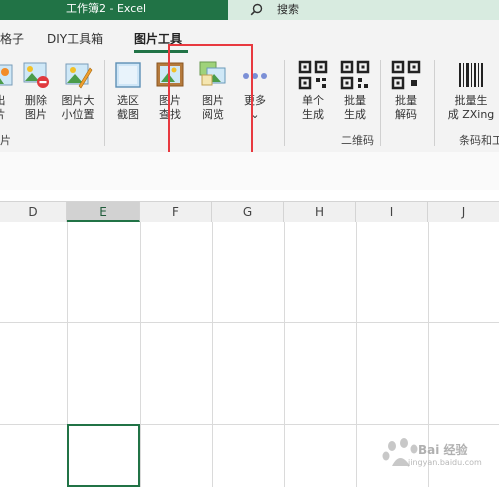  I want to click on selection-screenshot-button: 选区 截图, so click(128, 91).